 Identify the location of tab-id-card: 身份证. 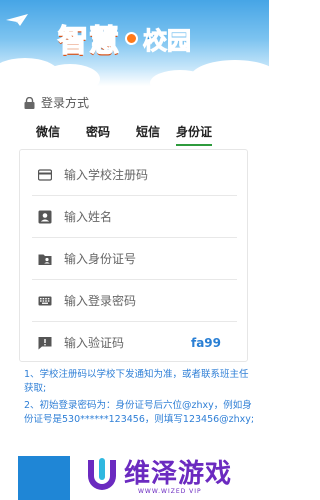
(194, 135).